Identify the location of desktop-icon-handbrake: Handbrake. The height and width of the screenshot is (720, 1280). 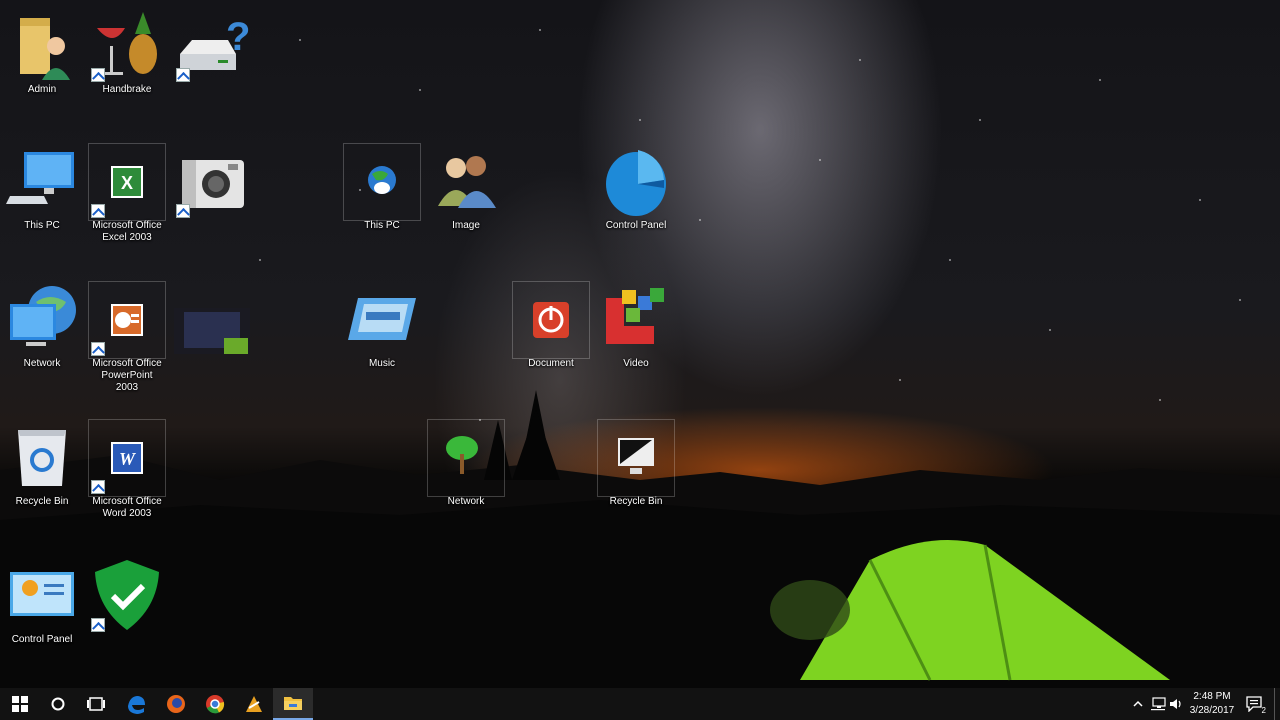
(127, 52).